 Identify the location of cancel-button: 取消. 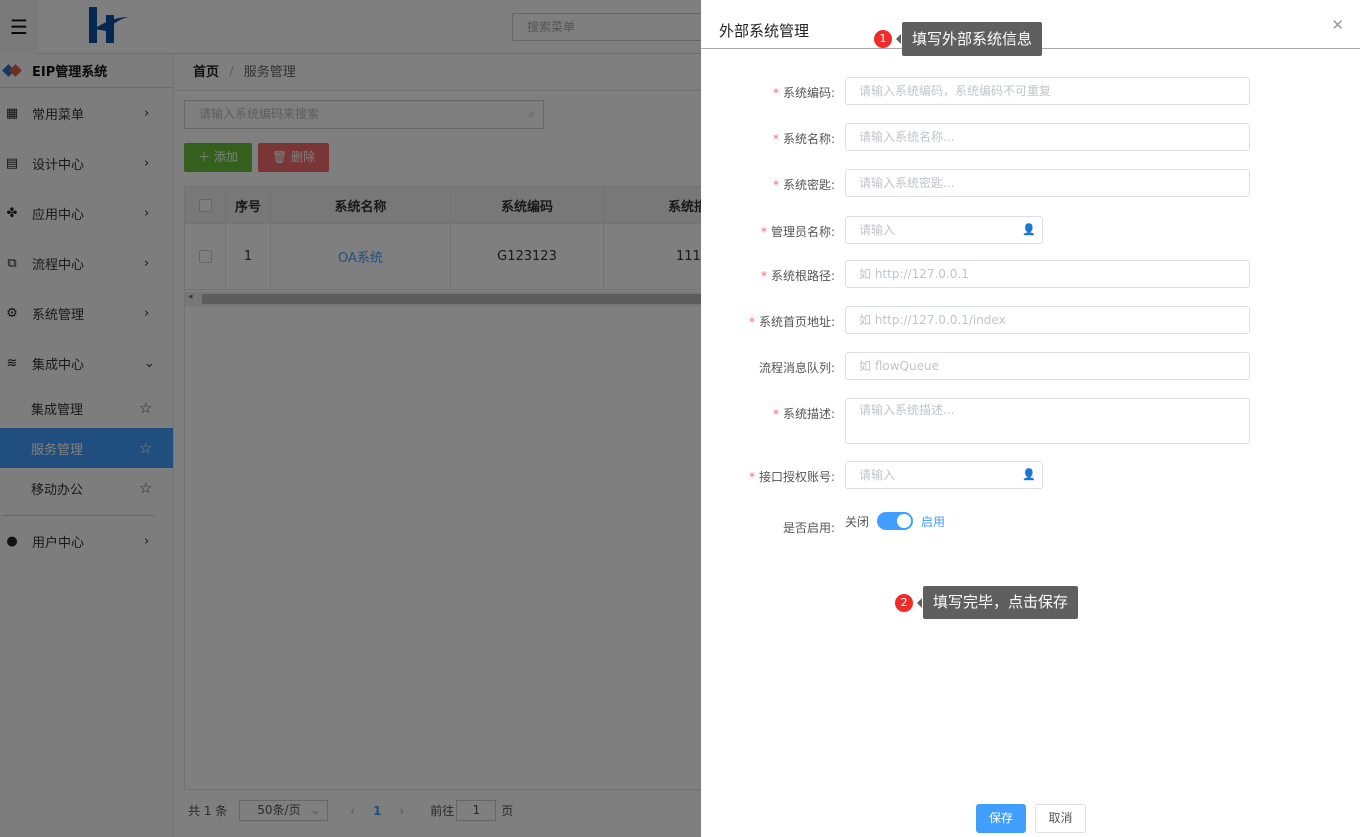
(1060, 818).